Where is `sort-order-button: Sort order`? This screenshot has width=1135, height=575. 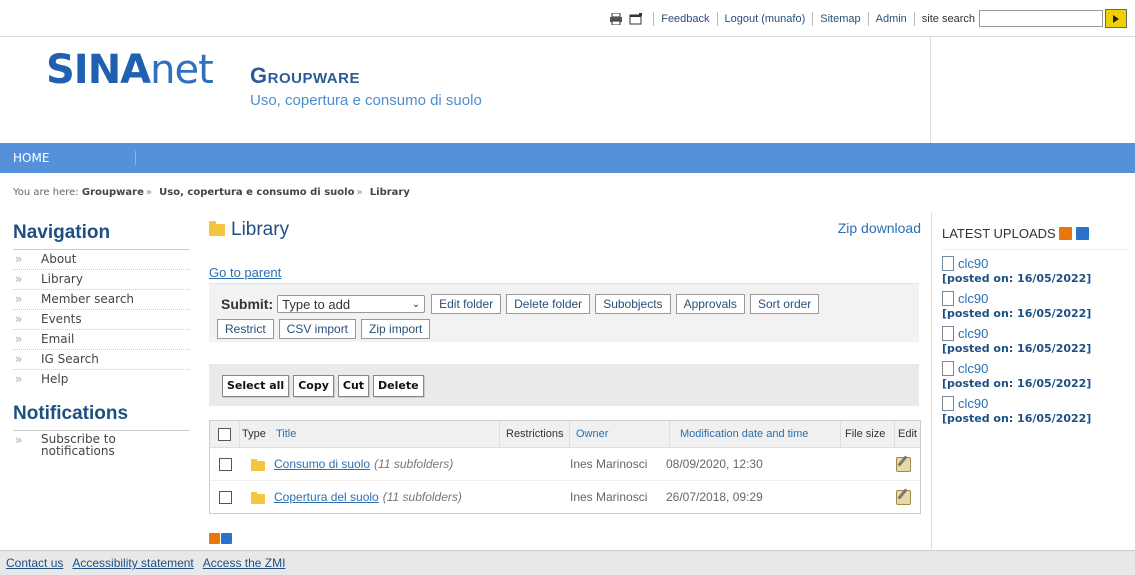 sort-order-button: Sort order is located at coordinates (784, 304).